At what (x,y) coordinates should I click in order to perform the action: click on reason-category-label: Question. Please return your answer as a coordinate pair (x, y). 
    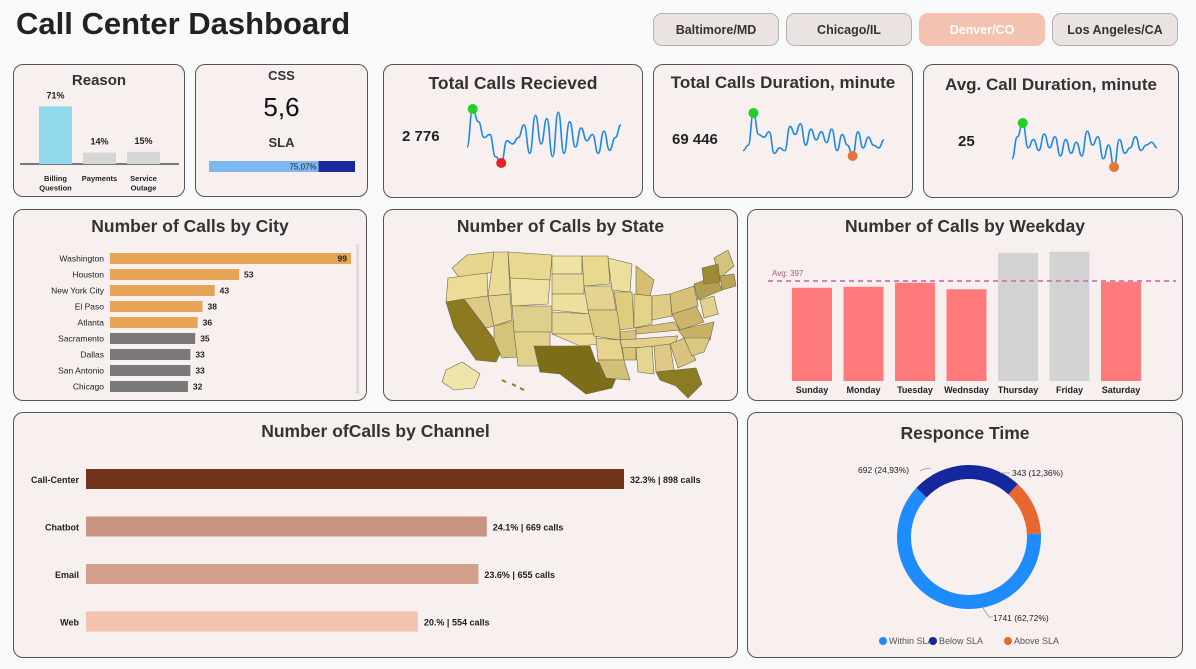
    Looking at the image, I should click on (55, 188).